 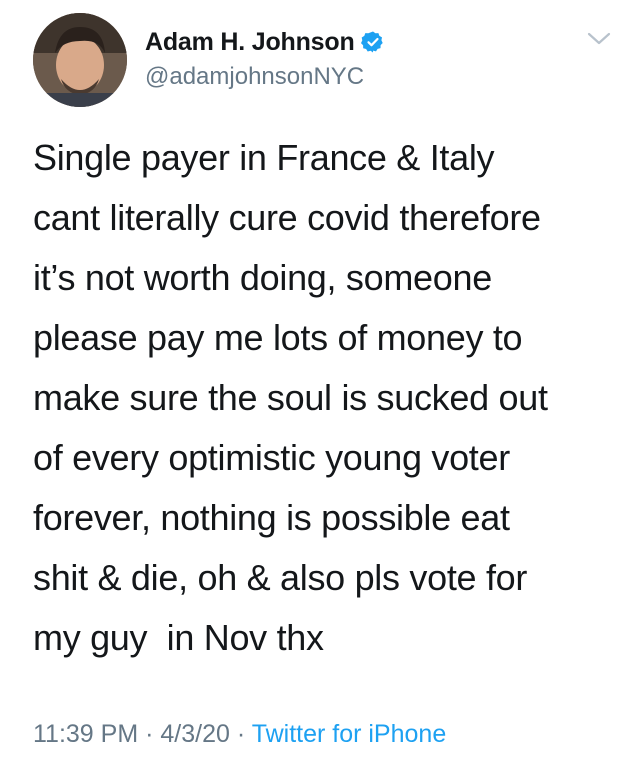 I want to click on tweet-metadata: 11:39 PM · 4/3/20 · Twitter for iPhone, so click(x=239, y=734).